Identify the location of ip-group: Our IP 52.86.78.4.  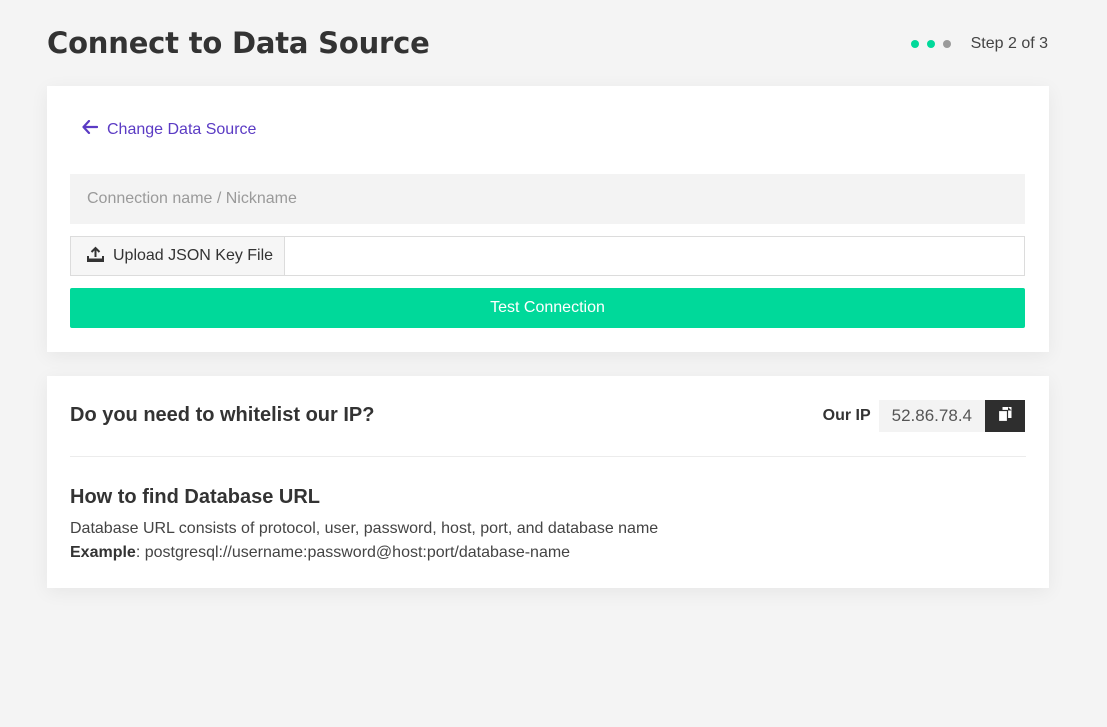
(924, 416).